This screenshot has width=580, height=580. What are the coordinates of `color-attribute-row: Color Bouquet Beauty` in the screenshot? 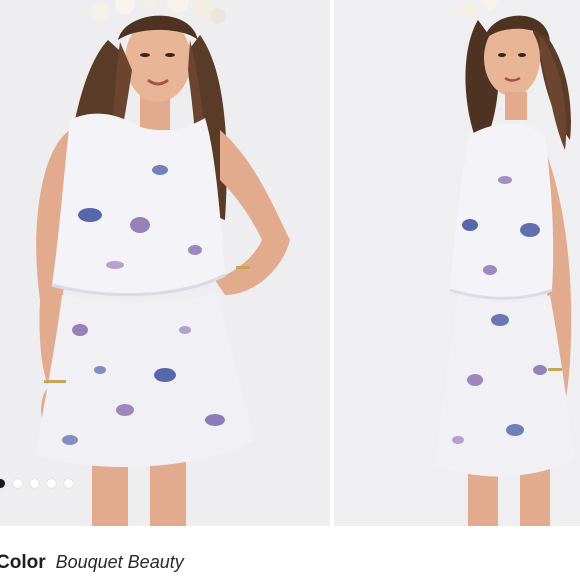 It's located at (92, 563).